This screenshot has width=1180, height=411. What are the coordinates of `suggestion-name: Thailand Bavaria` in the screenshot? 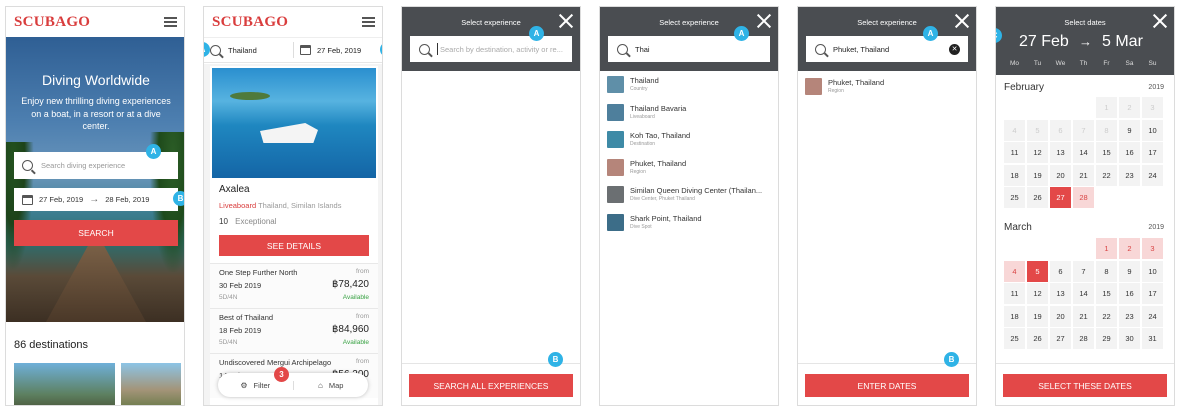 It's located at (658, 108).